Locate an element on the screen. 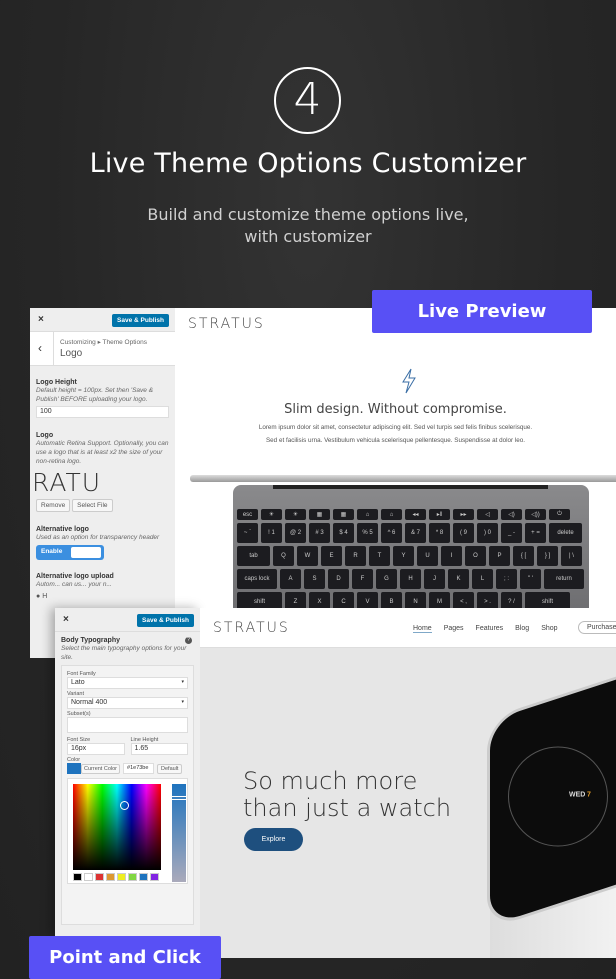 The height and width of the screenshot is (979, 616). explore-button: Explore is located at coordinates (273, 839).